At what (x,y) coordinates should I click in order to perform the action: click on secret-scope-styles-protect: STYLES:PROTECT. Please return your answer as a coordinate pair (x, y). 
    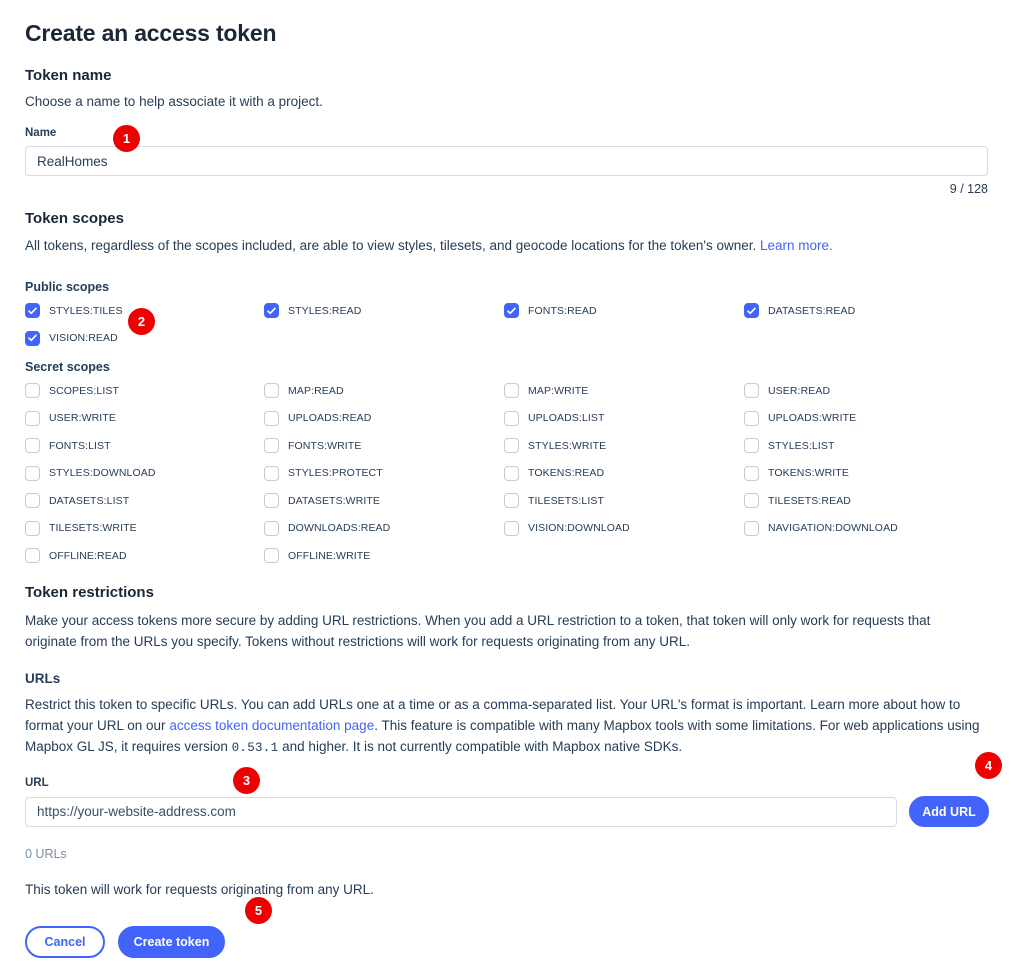
    Looking at the image, I should click on (323, 473).